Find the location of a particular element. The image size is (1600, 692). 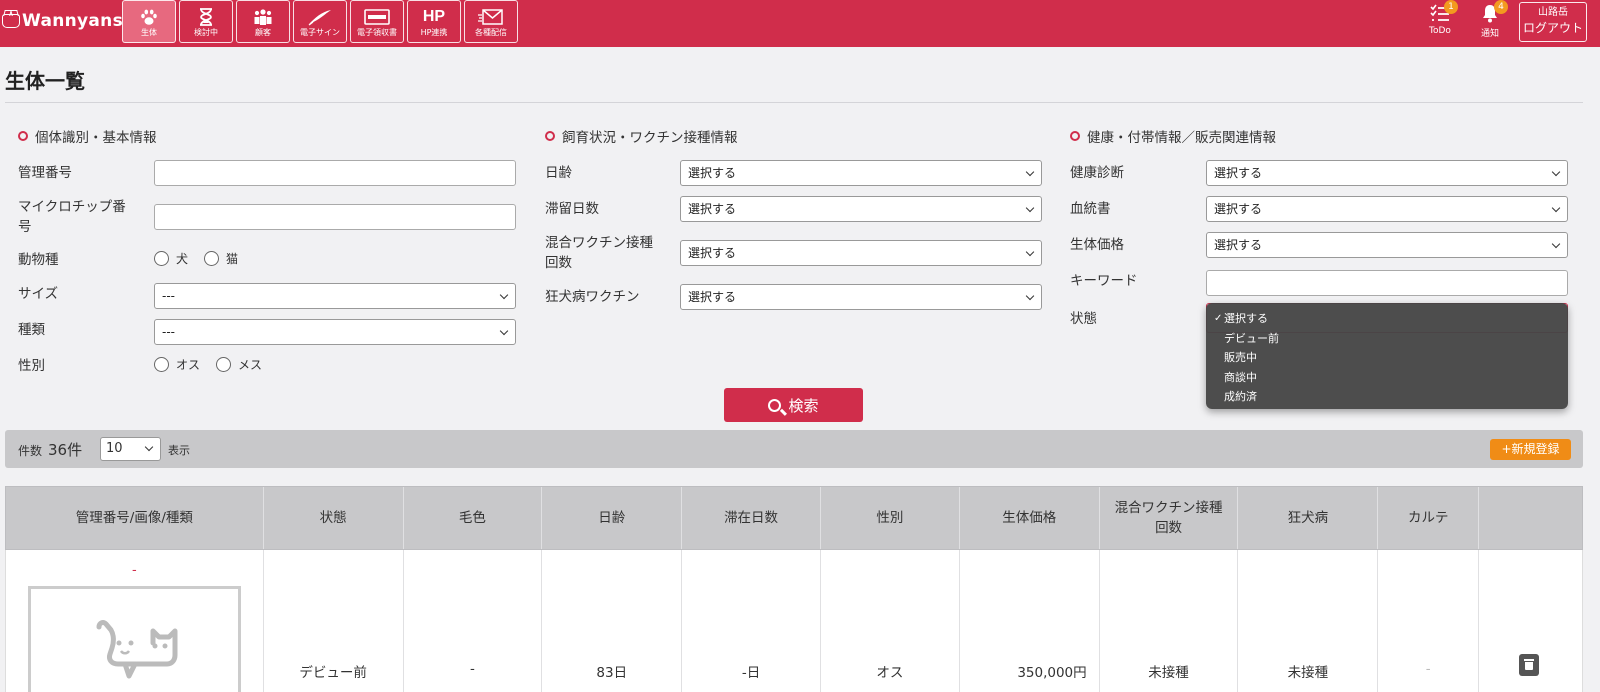

quill-icon is located at coordinates (320, 17).